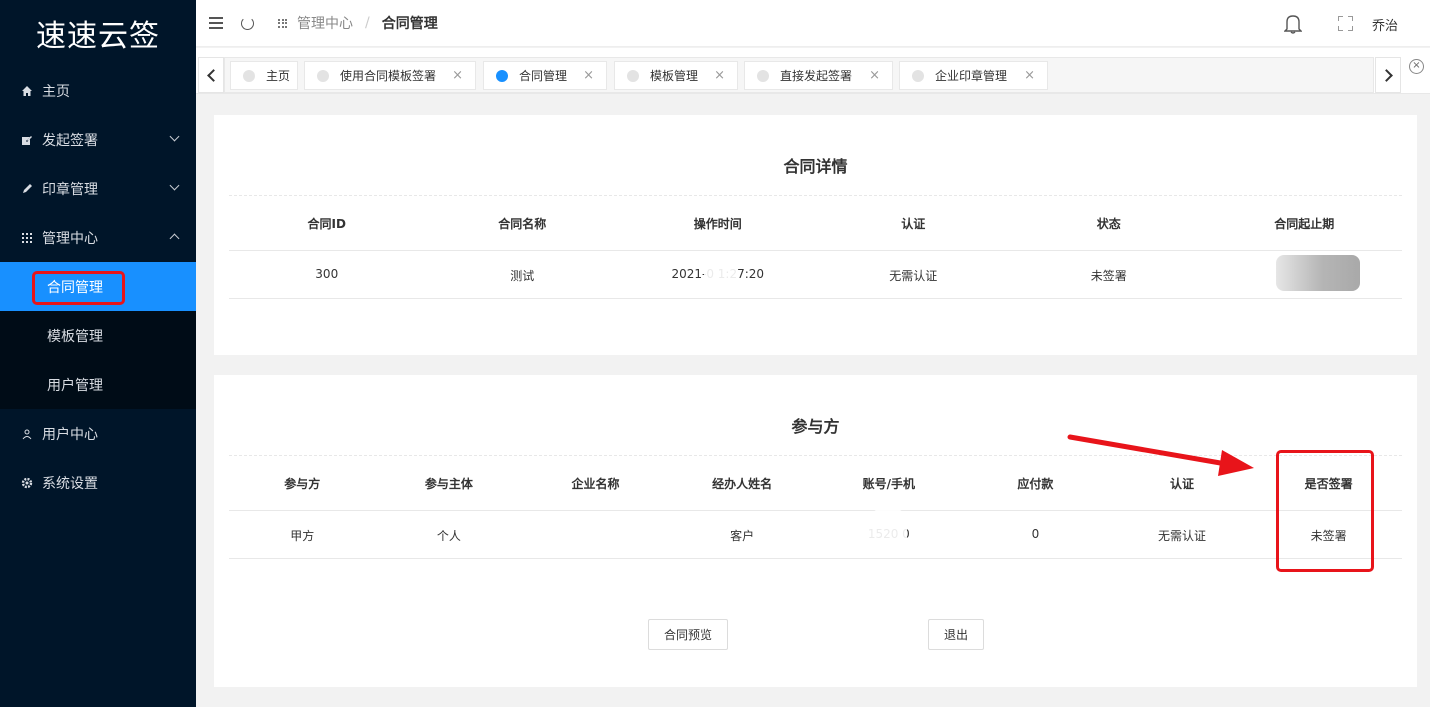  Describe the element at coordinates (1160, 455) in the screenshot. I see `annotation-arrow` at that location.